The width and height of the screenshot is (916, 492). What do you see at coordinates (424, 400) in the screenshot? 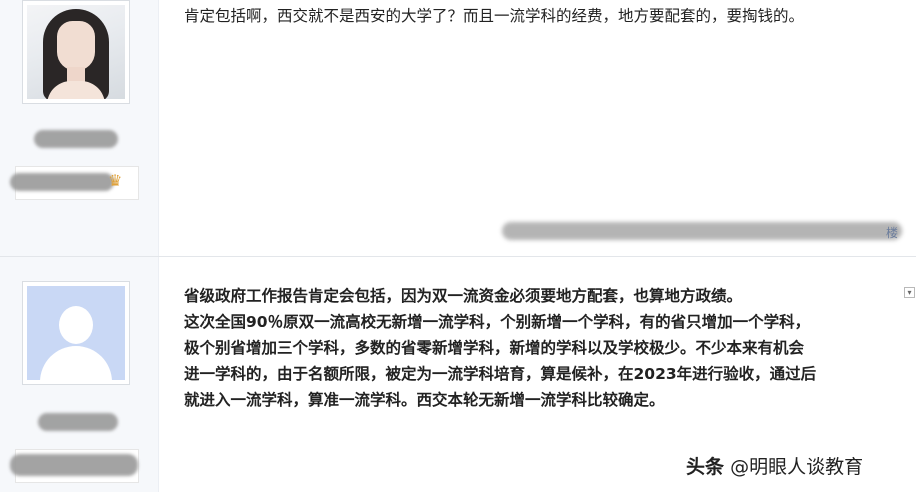
I see `post-line: 就进入一流学科，算准一流学科。西交本轮无新增一流学科比较确定。` at bounding box center [424, 400].